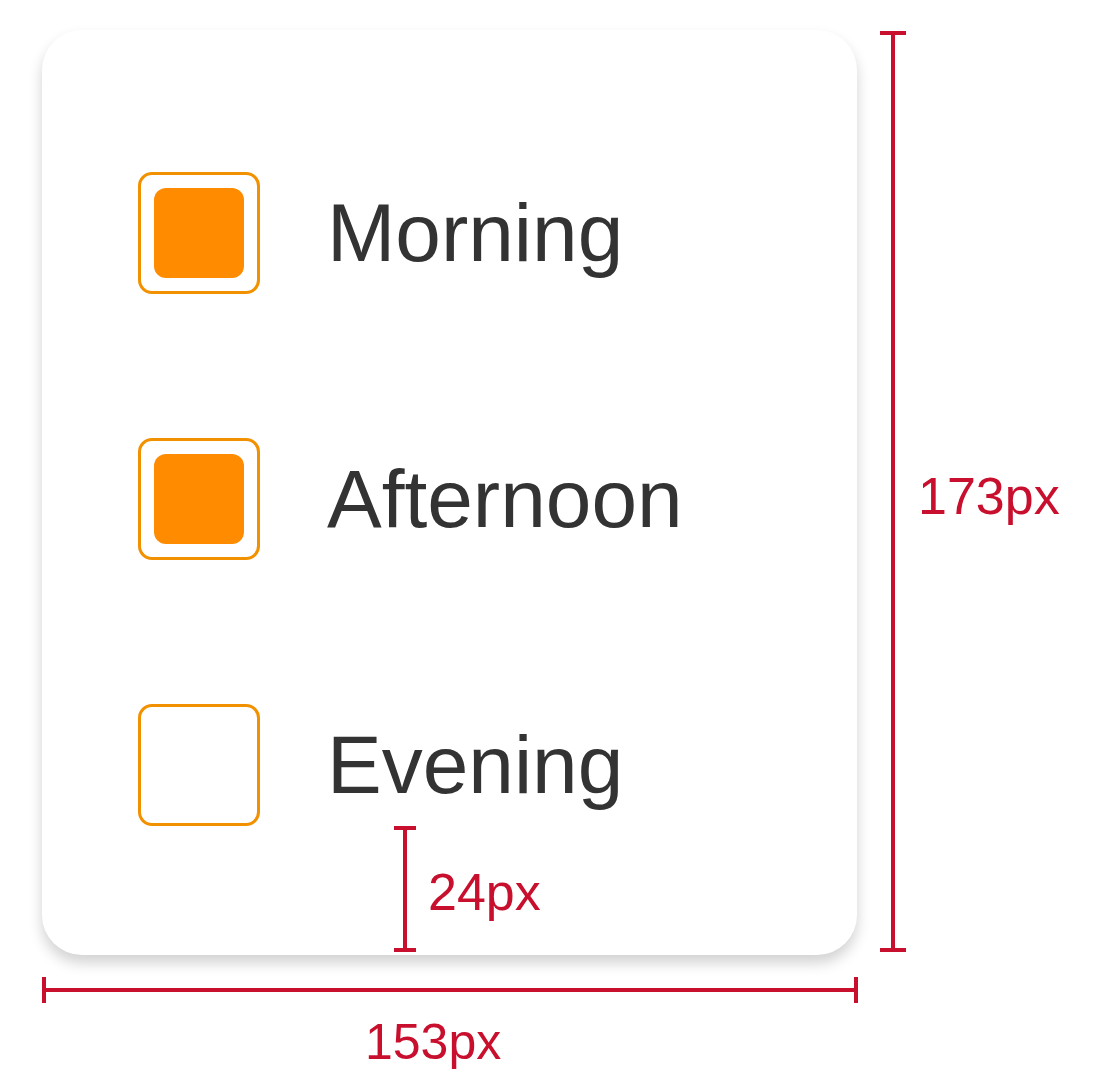 This screenshot has height=1077, width=1093. What do you see at coordinates (475, 764) in the screenshot?
I see `option-label: Evening` at bounding box center [475, 764].